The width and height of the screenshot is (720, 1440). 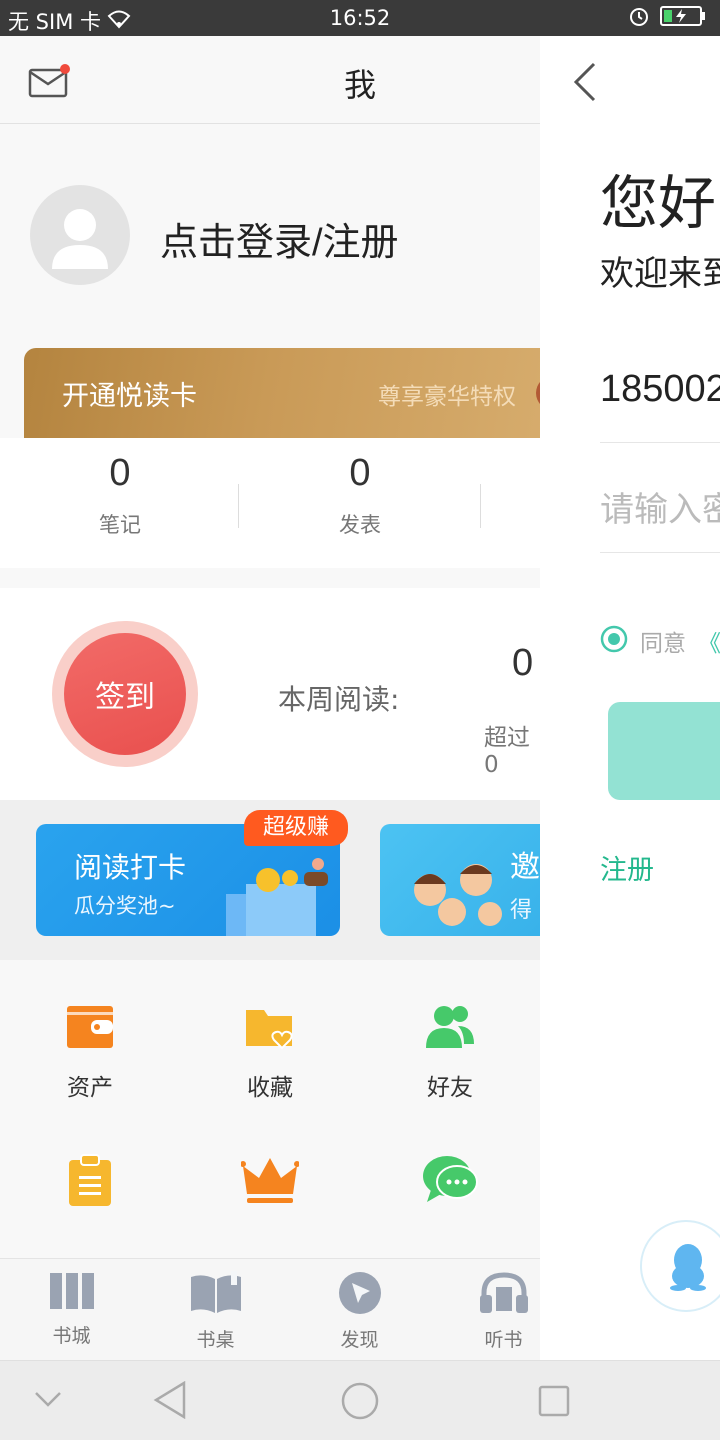 I want to click on invite-banner: 邀 得, so click(x=460, y=880).